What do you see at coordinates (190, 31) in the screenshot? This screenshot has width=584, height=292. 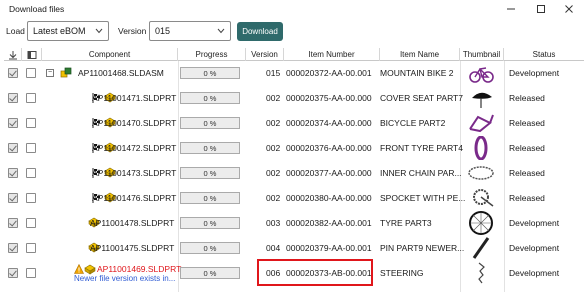 I see `version-select: 015` at bounding box center [190, 31].